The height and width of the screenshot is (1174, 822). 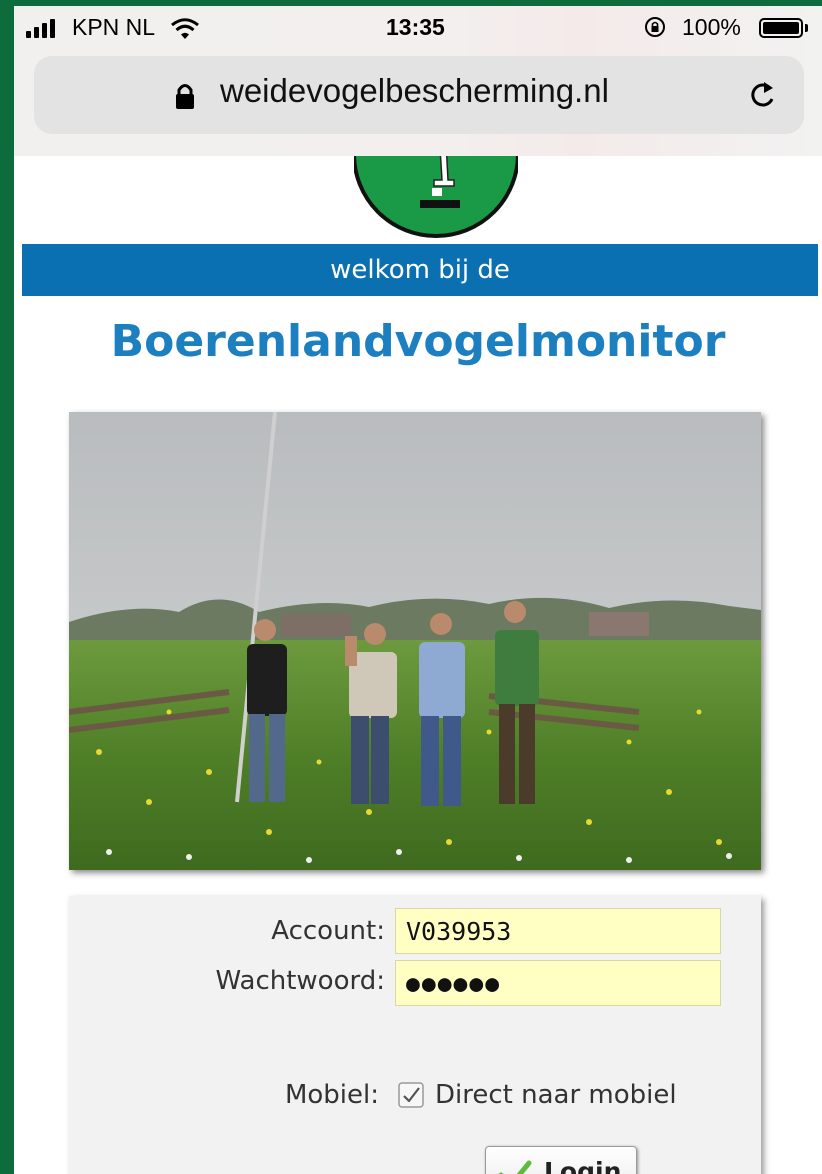 I want to click on password-input: ●●●●●●, so click(x=558, y=983).